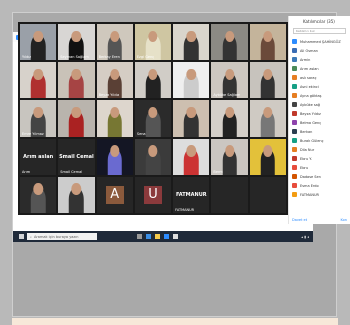 The image size is (350, 325). Describe the element at coordinates (312, 140) in the screenshot. I see `participant-list-name: Burak Gülenç` at that location.